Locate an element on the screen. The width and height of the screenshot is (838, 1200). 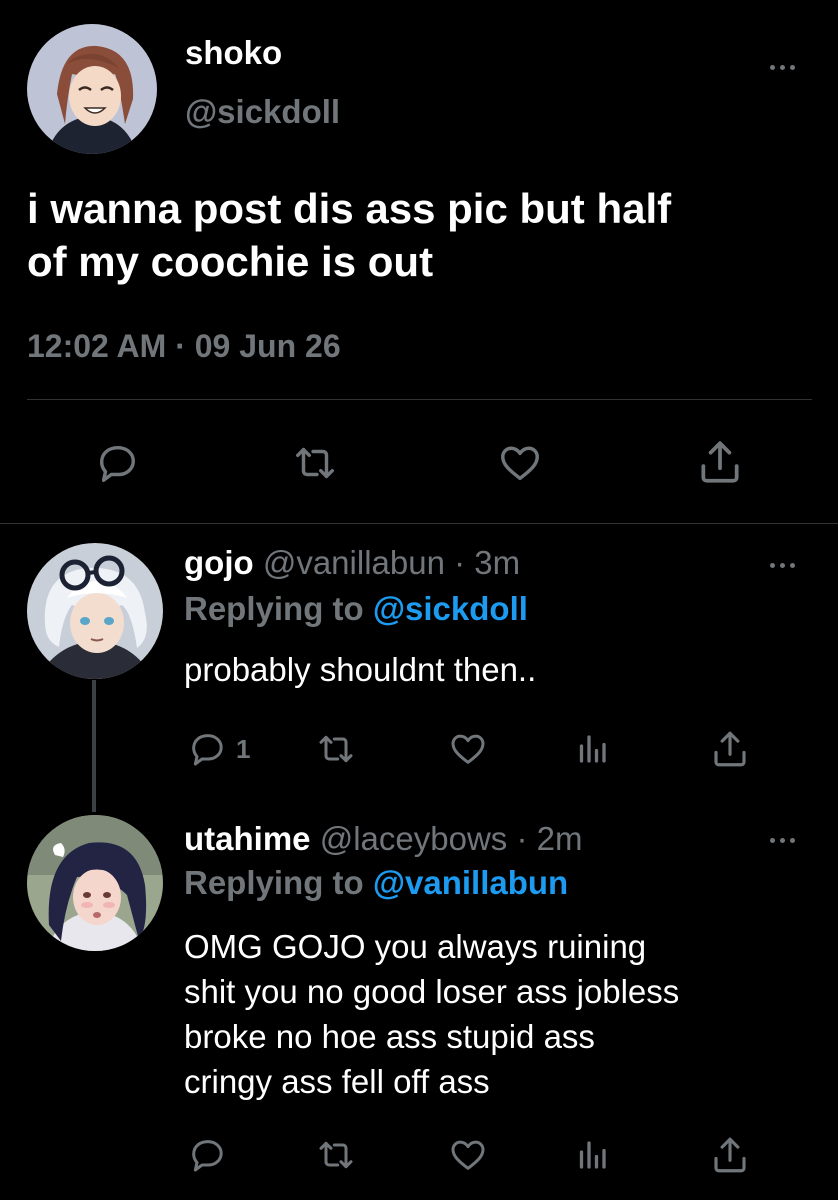
reply-text-line: OMG GOJO you always ruining is located at coordinates (415, 946).